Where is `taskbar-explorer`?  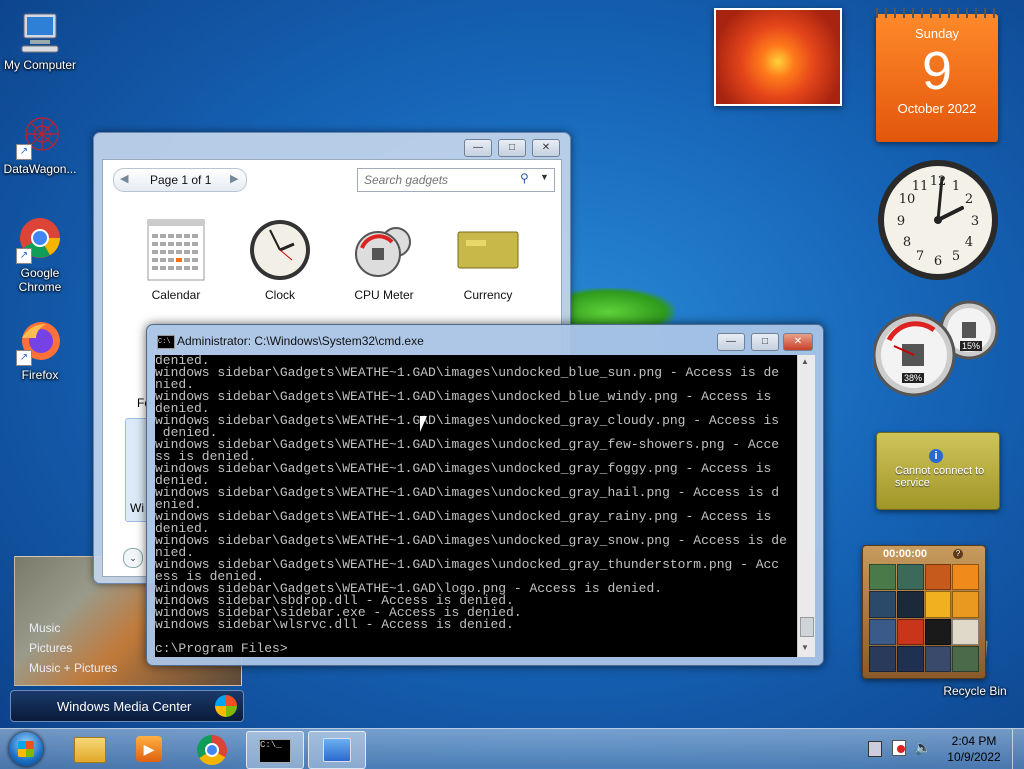
taskbar-explorer is located at coordinates (90, 749).